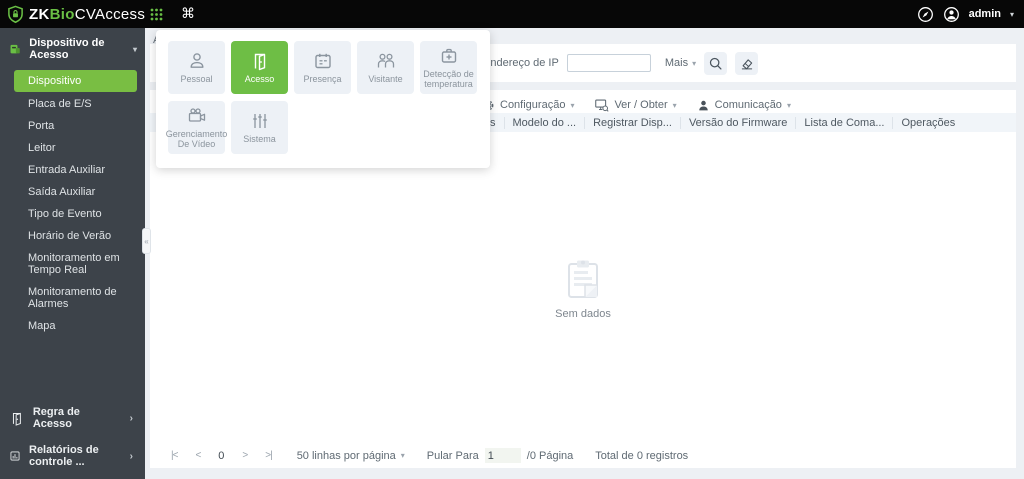  I want to click on sidebar-item-monitoramento-alarmes: Monitoramento de Alarmes, so click(72, 298).